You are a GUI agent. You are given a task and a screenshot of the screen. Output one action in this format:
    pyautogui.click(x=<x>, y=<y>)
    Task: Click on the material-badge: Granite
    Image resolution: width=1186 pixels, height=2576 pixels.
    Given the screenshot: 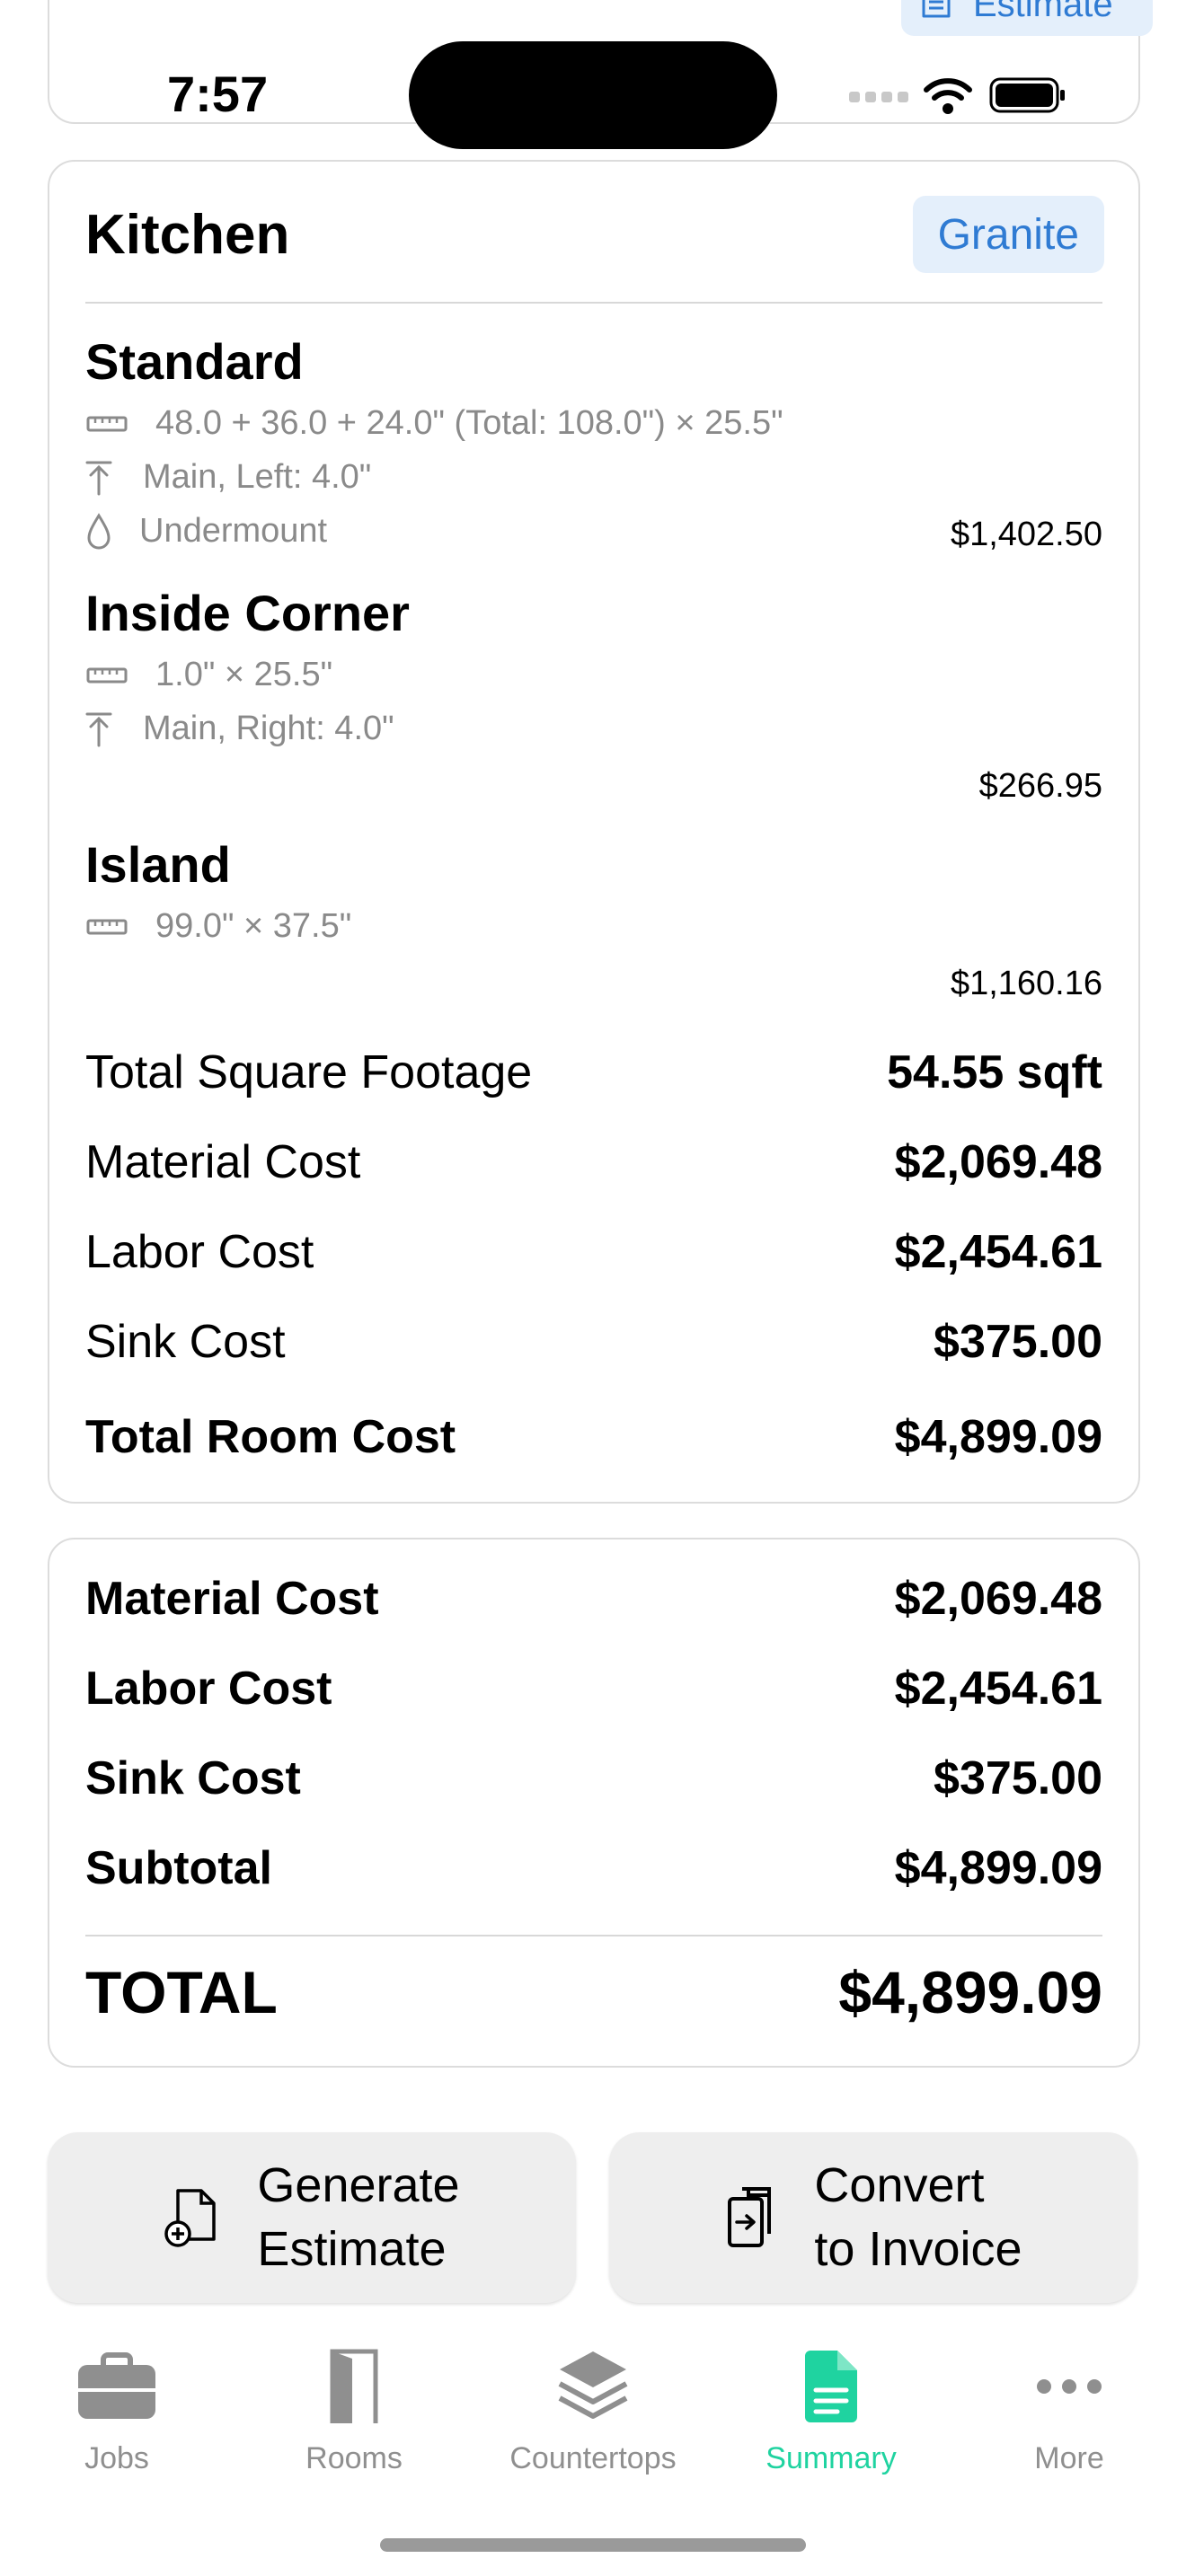 What is the action you would take?
    pyautogui.click(x=1008, y=234)
    